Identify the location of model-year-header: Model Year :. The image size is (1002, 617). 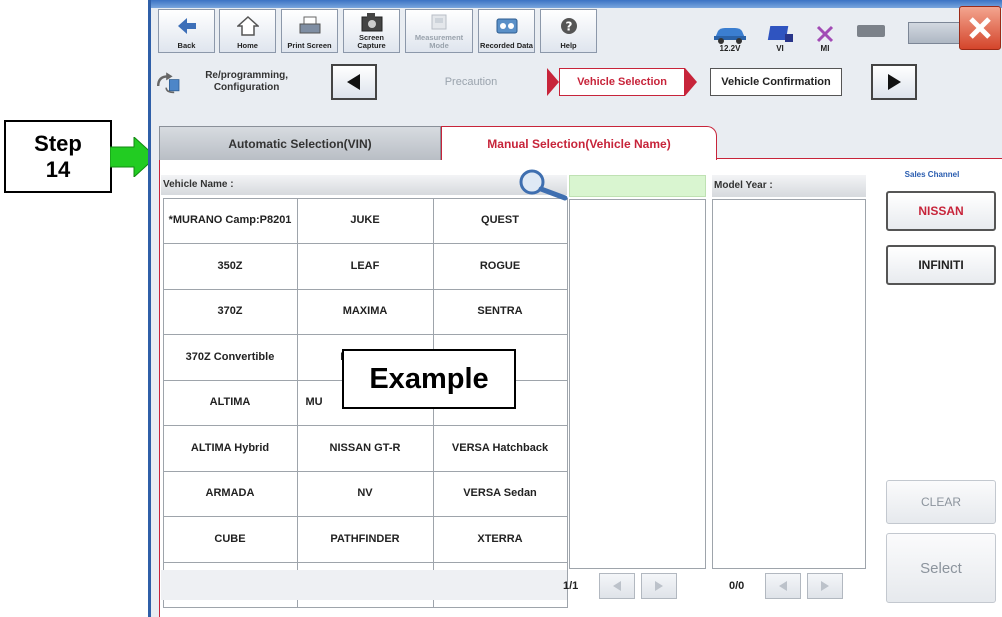
(789, 186).